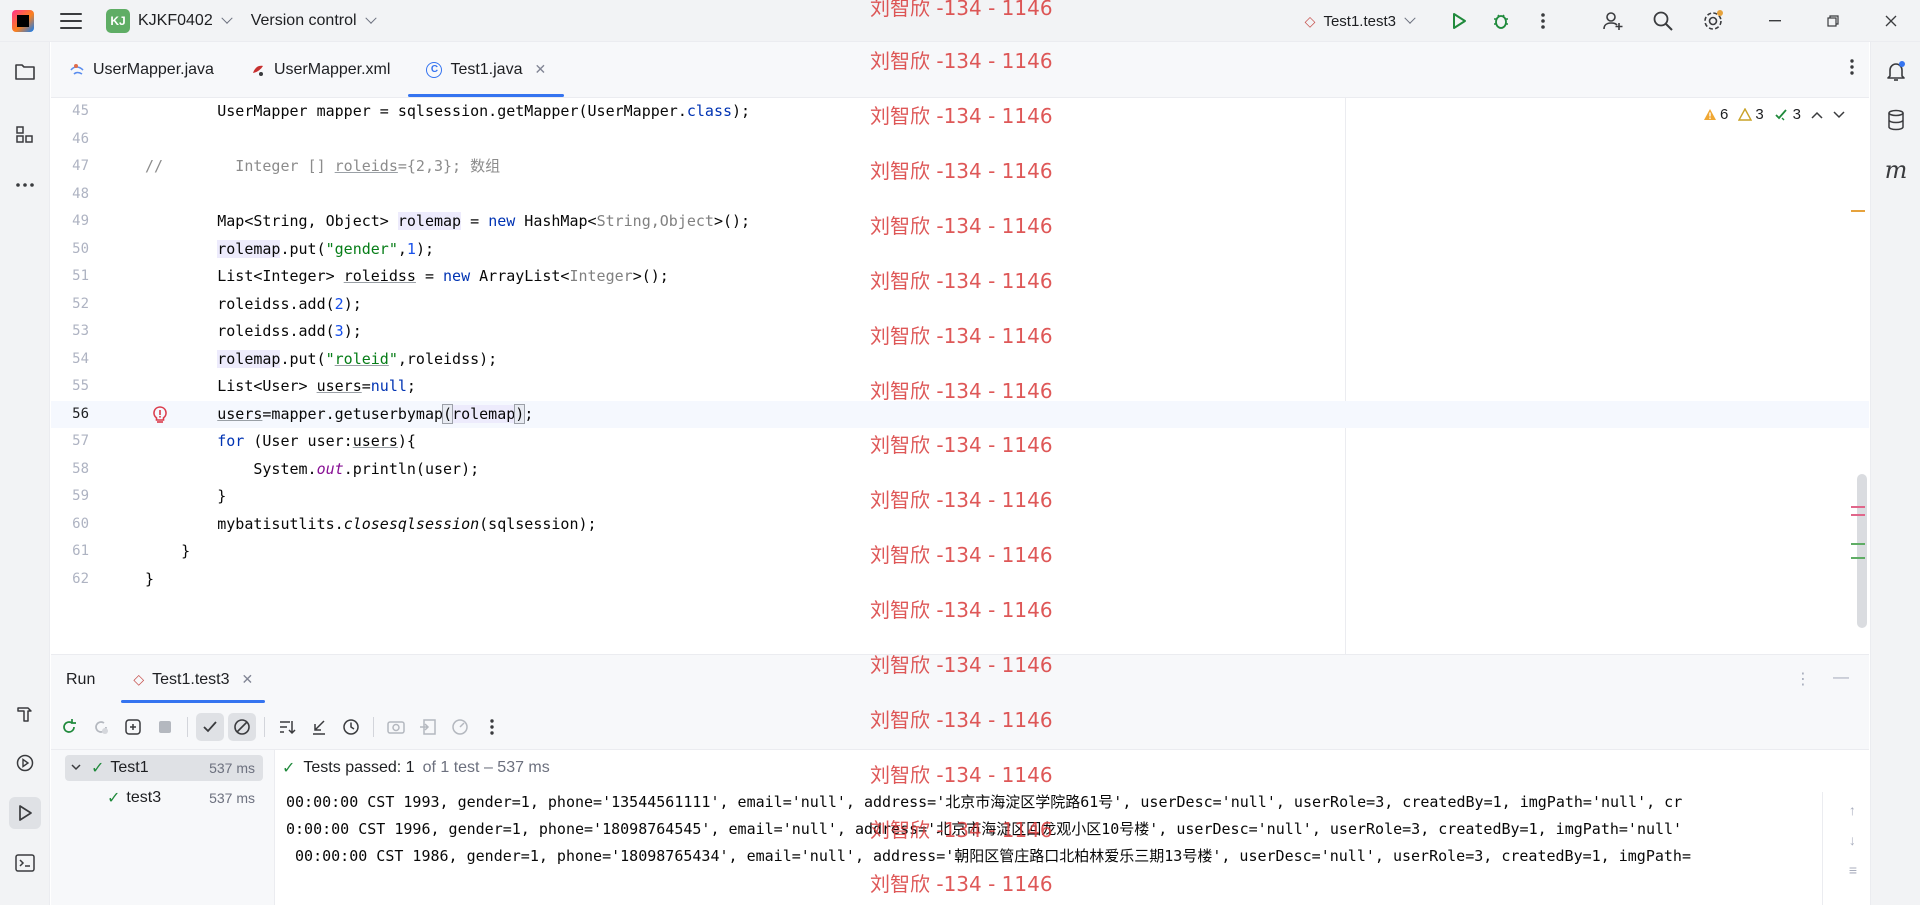 This screenshot has height=905, width=1920. I want to click on inspection-widget: 6 3 3, so click(1774, 114).